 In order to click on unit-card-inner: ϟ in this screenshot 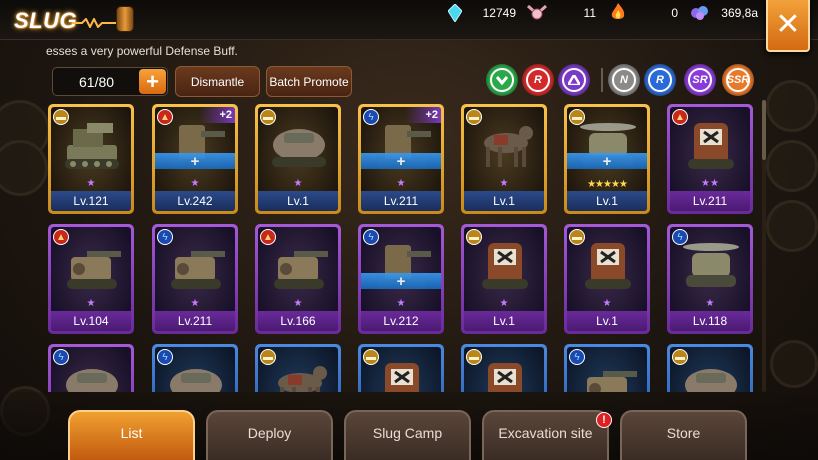, I will do `click(607, 369)`.